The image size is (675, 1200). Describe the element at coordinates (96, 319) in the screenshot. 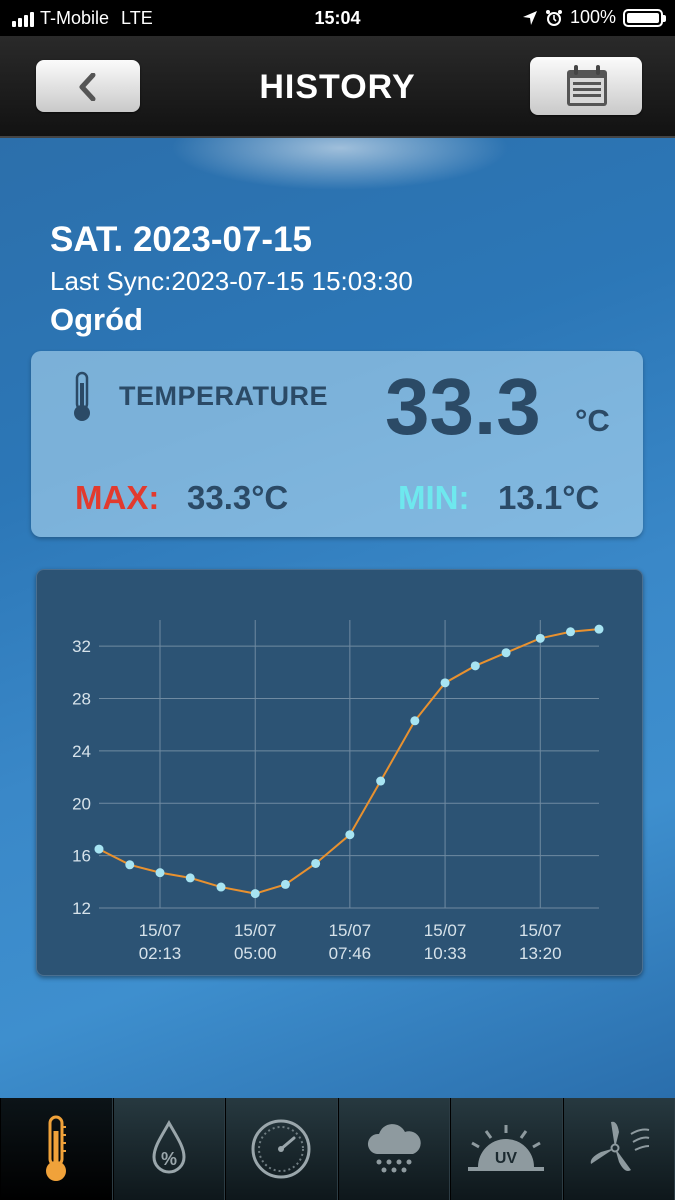

I see `location-name: Ogród` at that location.